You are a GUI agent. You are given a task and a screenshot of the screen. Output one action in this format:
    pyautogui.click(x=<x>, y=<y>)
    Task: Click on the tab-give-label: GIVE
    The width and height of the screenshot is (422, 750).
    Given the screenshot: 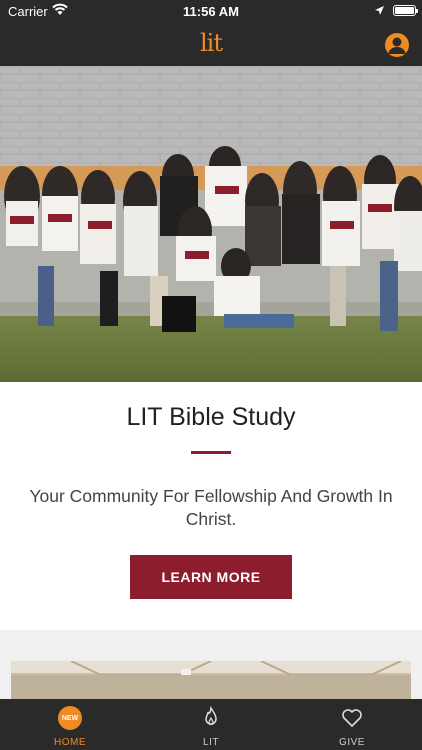 What is the action you would take?
    pyautogui.click(x=352, y=742)
    